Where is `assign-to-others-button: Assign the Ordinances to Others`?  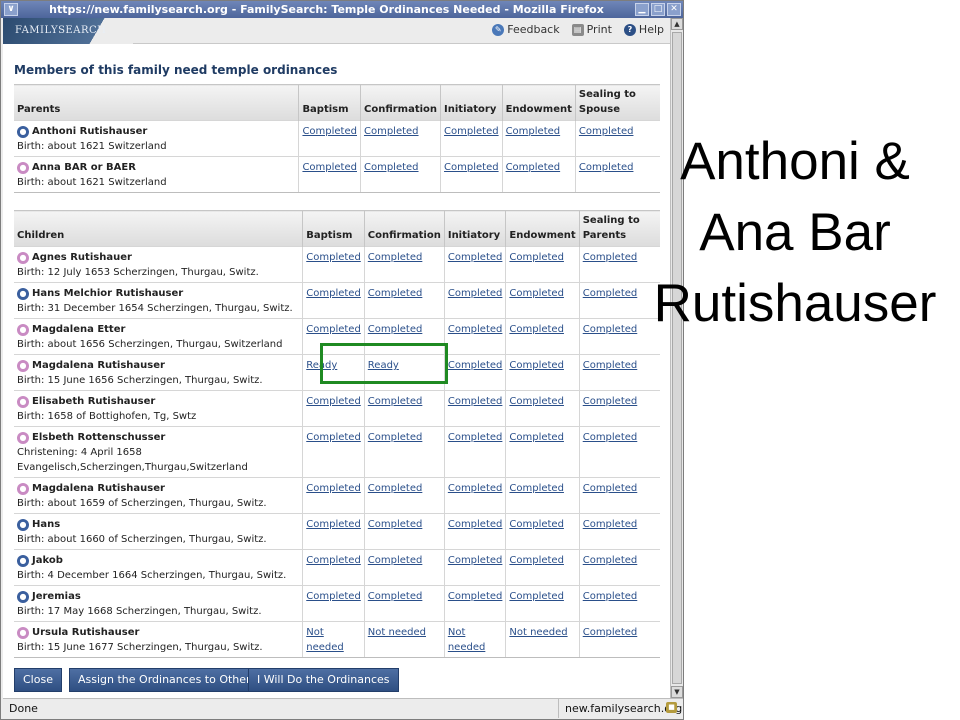
assign-to-others-button: Assign the Ordinances to Others is located at coordinates (167, 680).